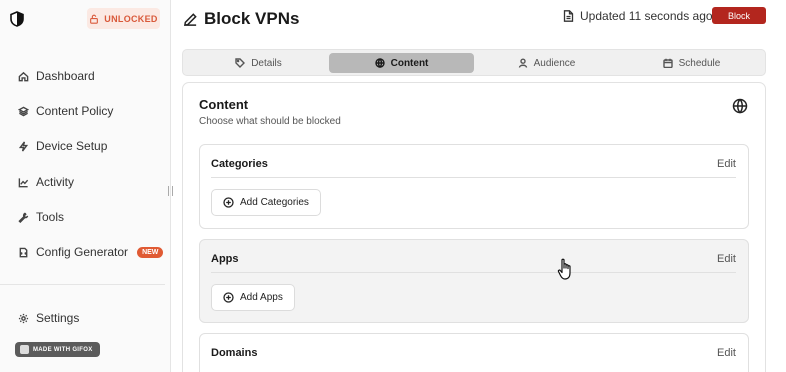 The image size is (786, 372). I want to click on updated-text: Updated 11 seconds ago, so click(646, 16).